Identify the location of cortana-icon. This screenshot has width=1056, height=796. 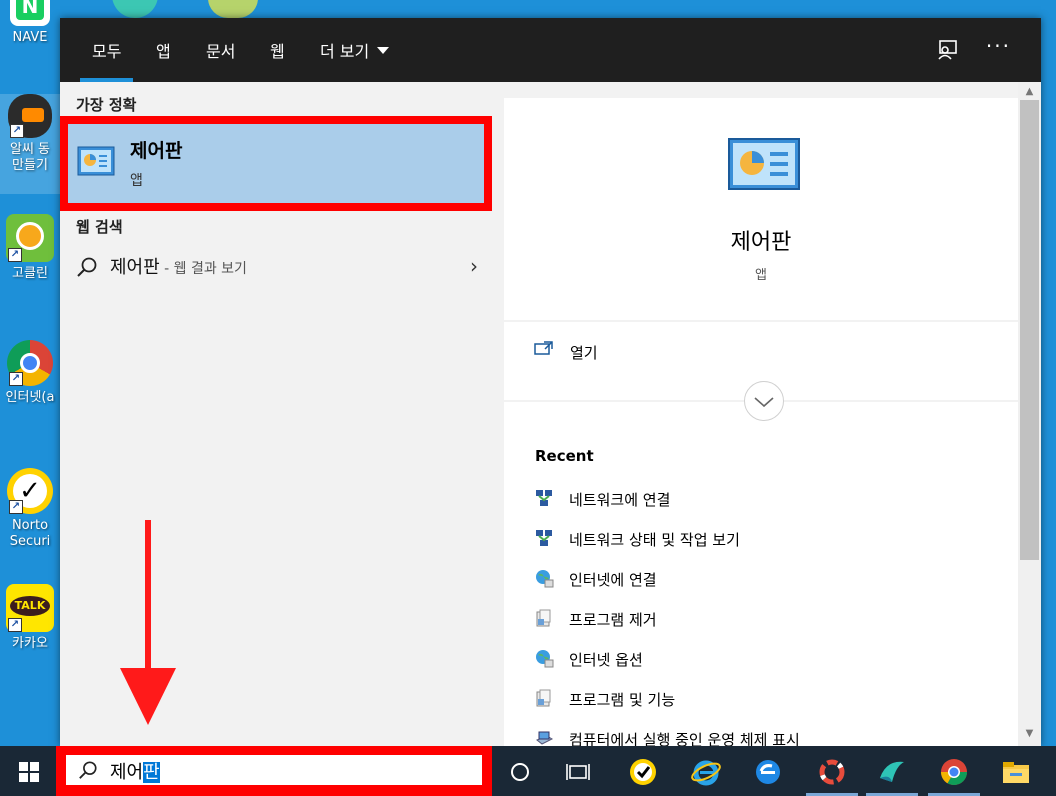
(520, 772).